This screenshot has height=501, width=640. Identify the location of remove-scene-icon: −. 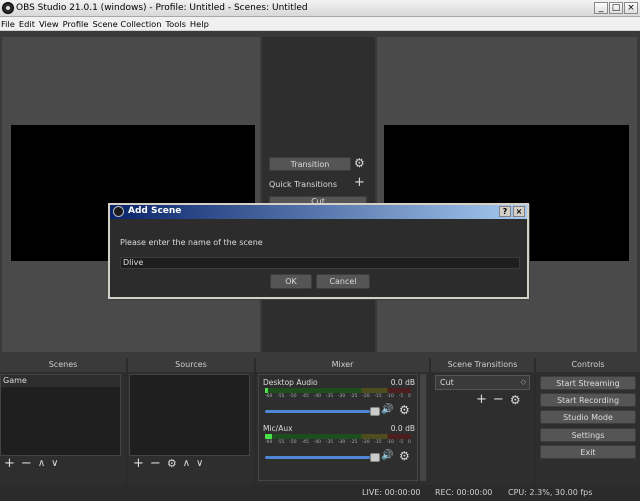
(26, 463).